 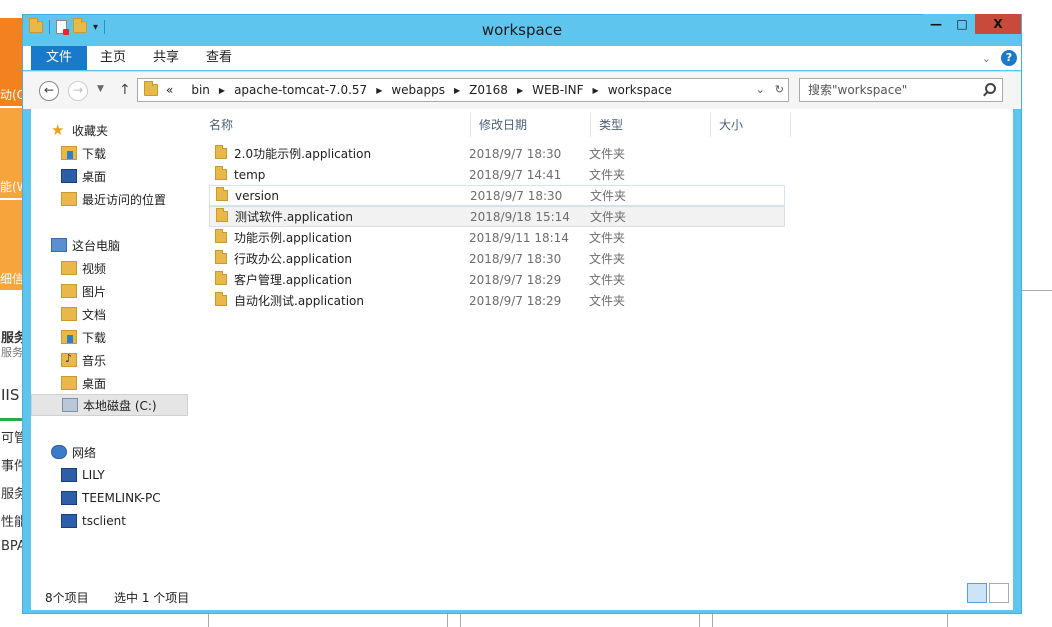 What do you see at coordinates (59, 58) in the screenshot?
I see `tab-file: 文件` at bounding box center [59, 58].